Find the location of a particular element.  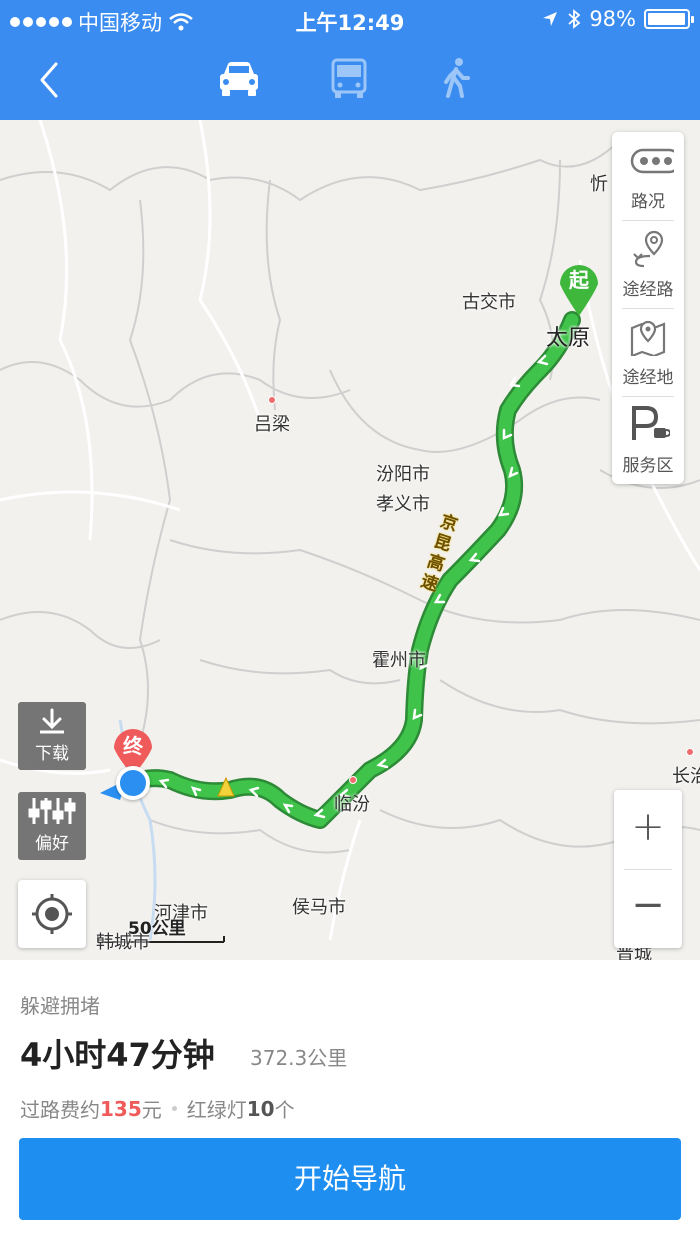

city-xin: 忻 is located at coordinates (599, 184).